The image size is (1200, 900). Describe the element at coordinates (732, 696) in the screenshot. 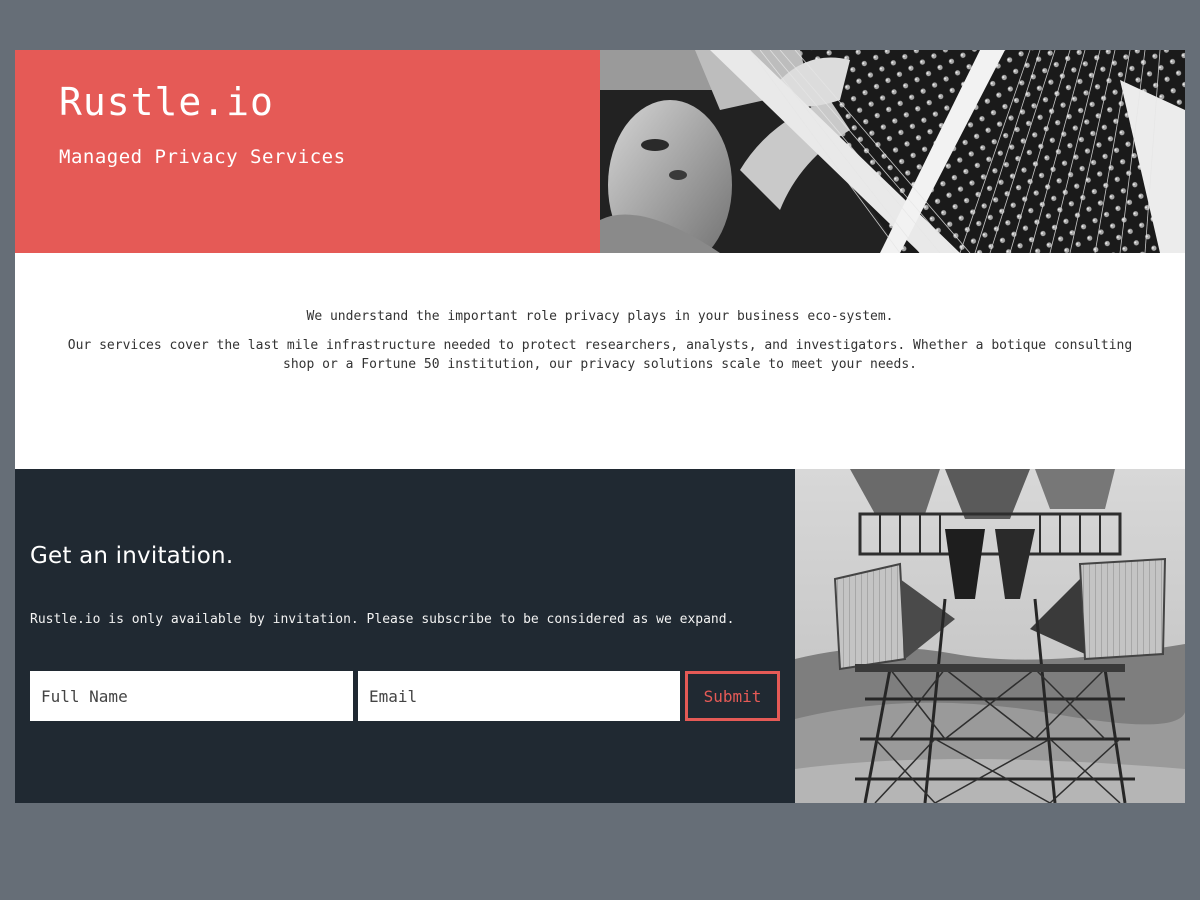

I see `submit-button: Submit` at that location.